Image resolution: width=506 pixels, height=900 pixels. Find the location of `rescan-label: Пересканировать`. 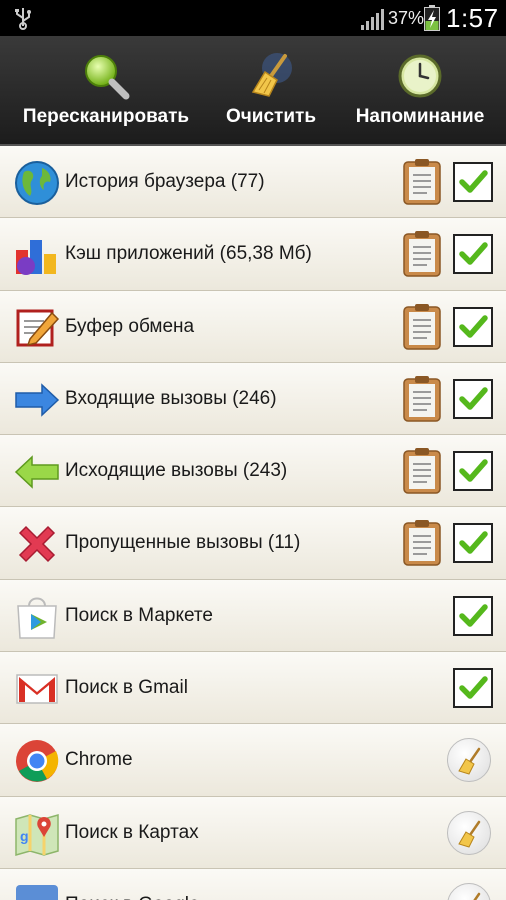

rescan-label: Пересканировать is located at coordinates (106, 116).